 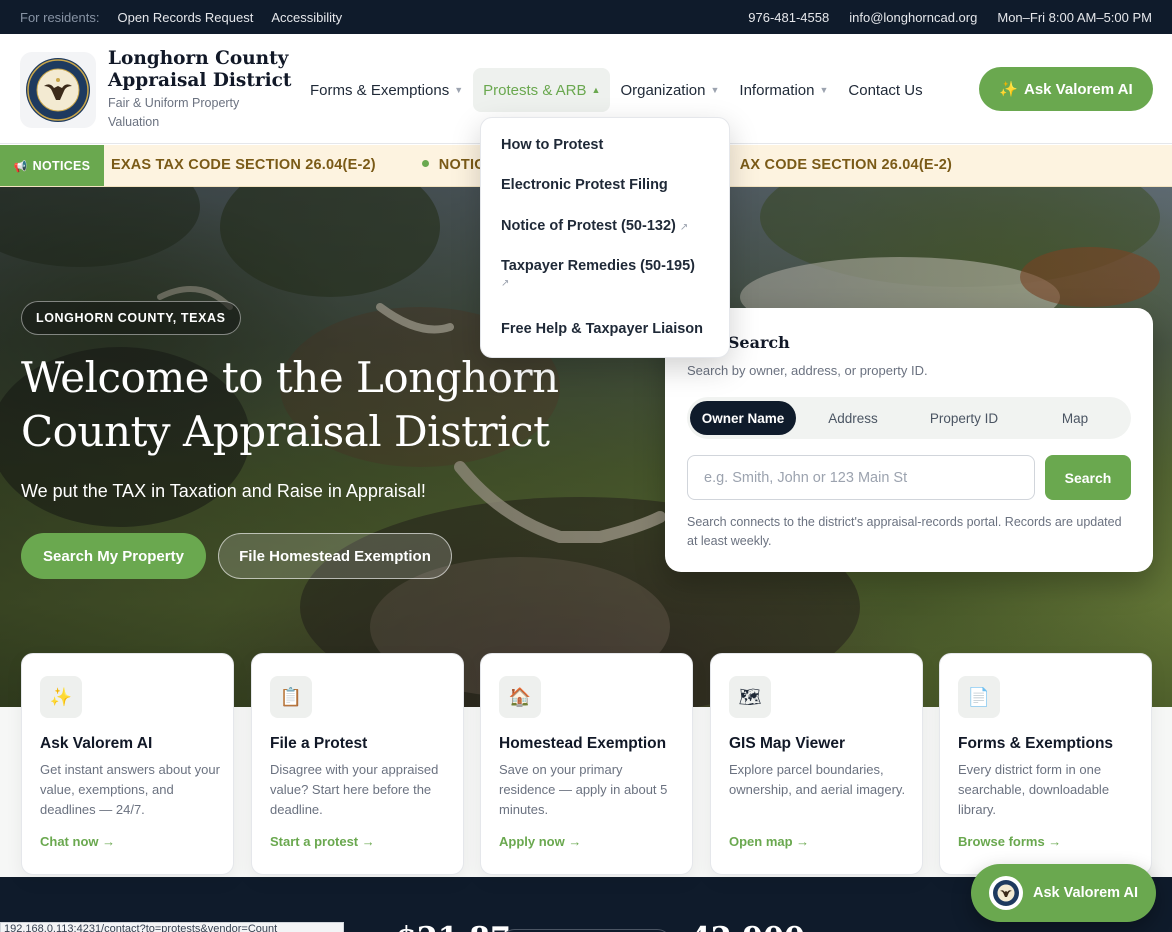 I want to click on map-icon: 🗺, so click(x=750, y=697).